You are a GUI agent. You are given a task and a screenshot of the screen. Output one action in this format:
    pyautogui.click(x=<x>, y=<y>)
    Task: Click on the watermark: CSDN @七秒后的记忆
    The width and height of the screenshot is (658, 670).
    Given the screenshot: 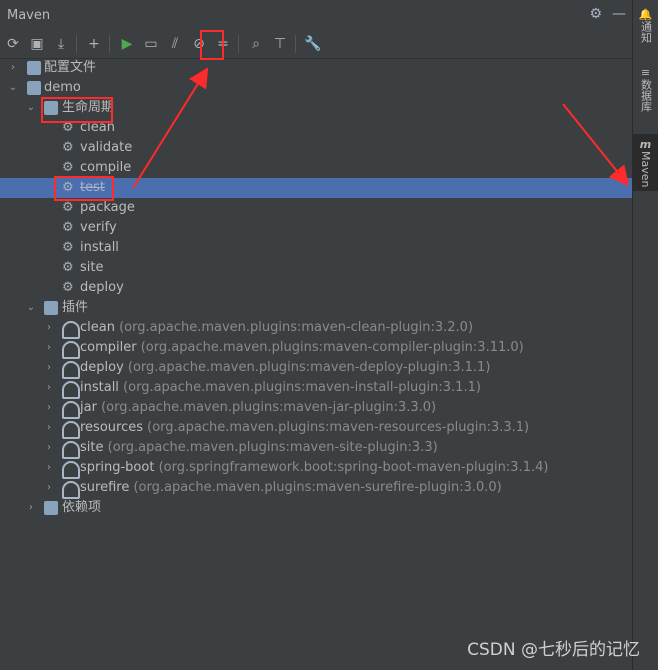 What is the action you would take?
    pyautogui.click(x=553, y=650)
    